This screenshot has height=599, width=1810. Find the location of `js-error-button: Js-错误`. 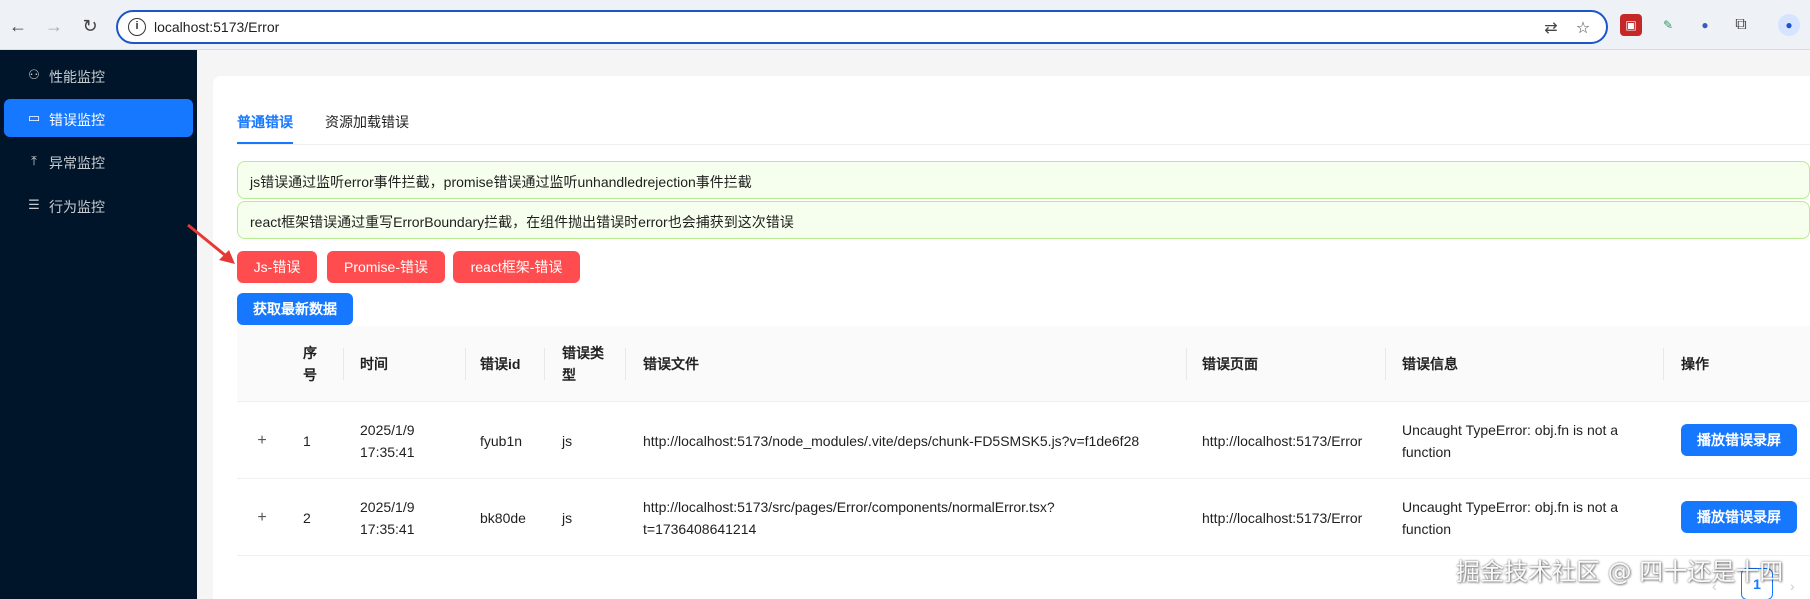

js-error-button: Js-错误 is located at coordinates (277, 267).